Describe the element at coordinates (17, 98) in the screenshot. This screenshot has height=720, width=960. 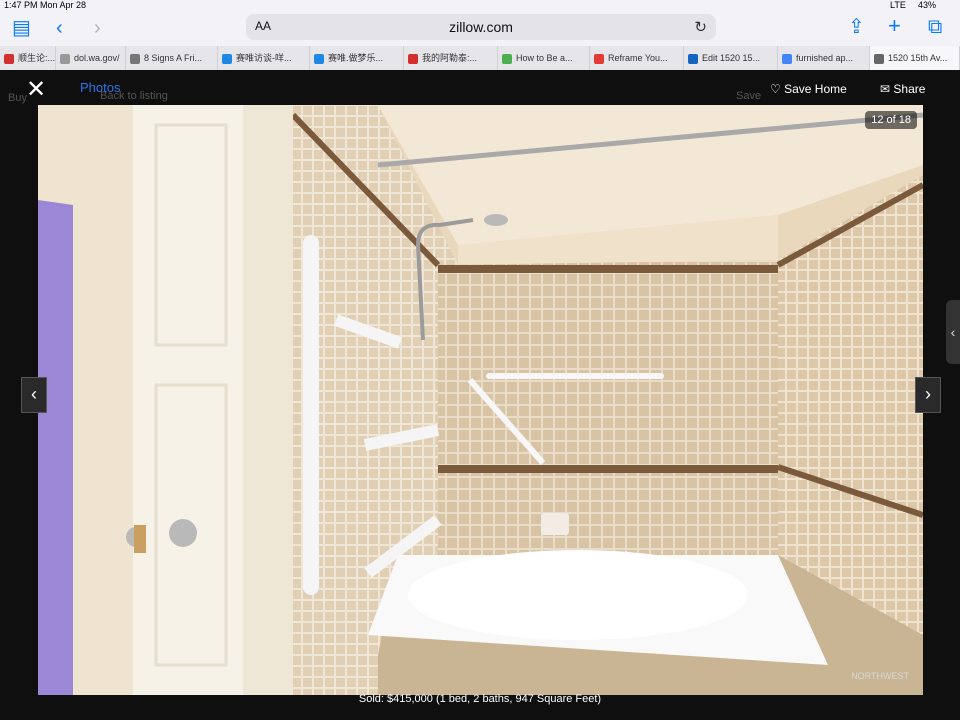
I see `background-nav-text: Buy` at that location.